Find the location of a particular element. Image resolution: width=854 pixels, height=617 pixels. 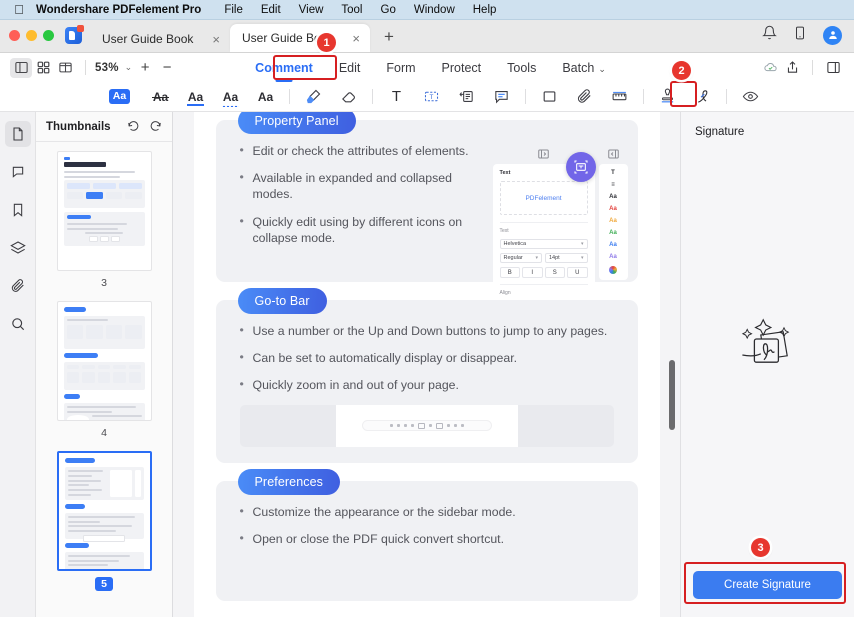

measure-ruler-icon is located at coordinates (619, 97).